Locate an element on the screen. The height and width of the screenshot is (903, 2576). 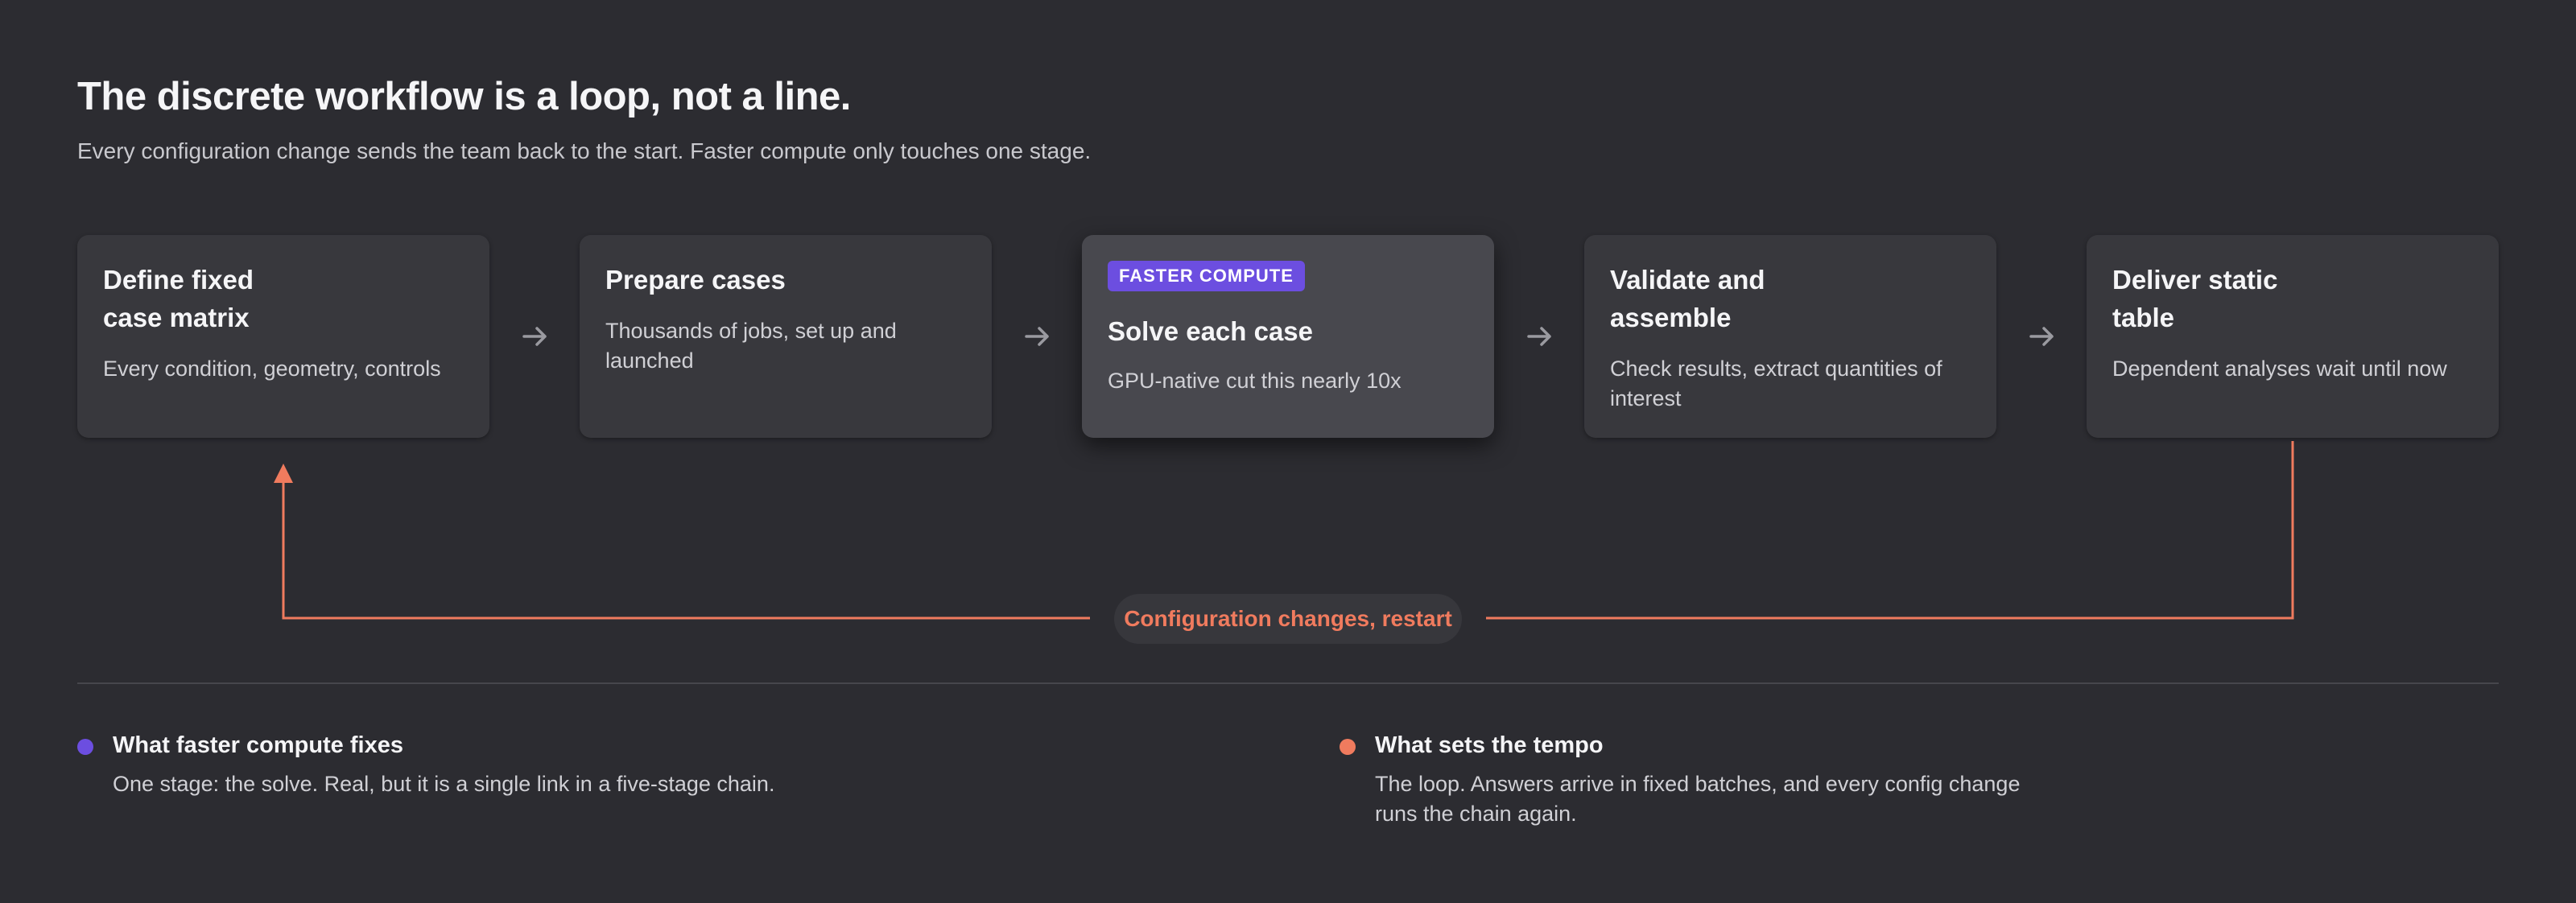
section-divider is located at coordinates (1288, 683).